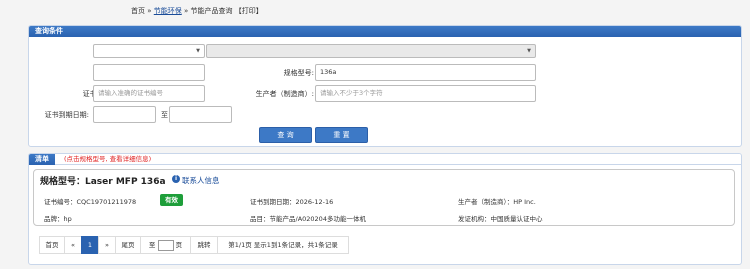 This screenshot has height=269, width=750. Describe the element at coordinates (201, 180) in the screenshot. I see `contact-info-link: 联系人信息` at that location.